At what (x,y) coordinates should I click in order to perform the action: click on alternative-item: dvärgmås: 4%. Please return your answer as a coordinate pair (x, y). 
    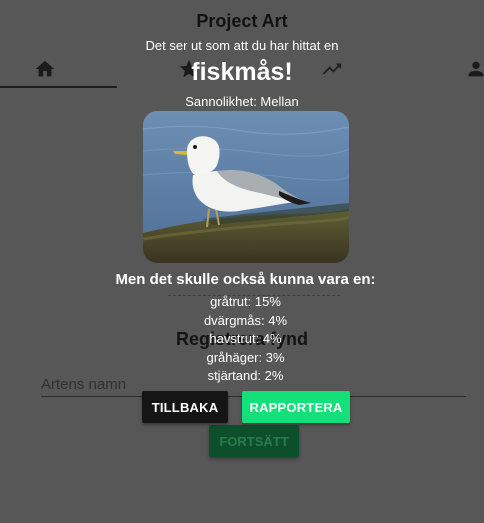
    Looking at the image, I should click on (245, 320).